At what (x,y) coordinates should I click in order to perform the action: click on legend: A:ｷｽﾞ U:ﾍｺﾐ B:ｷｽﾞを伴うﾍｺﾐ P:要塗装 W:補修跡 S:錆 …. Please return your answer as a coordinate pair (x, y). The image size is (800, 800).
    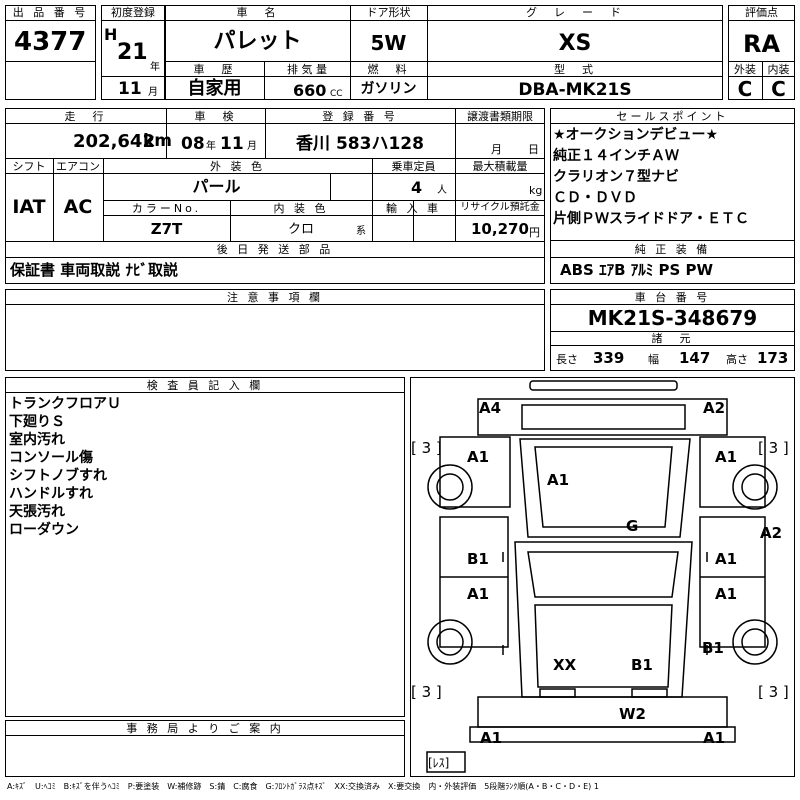
    Looking at the image, I should click on (303, 786).